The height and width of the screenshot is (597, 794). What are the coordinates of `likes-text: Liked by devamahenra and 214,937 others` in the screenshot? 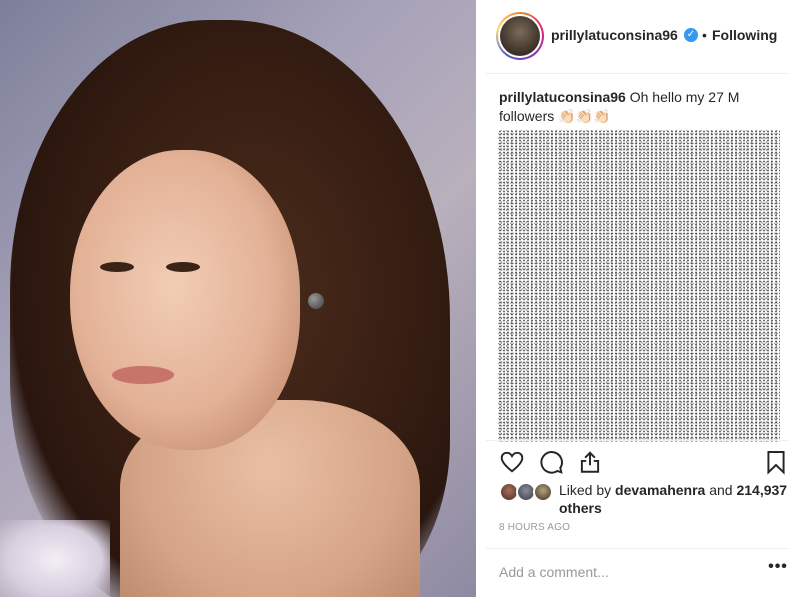 It's located at (674, 499).